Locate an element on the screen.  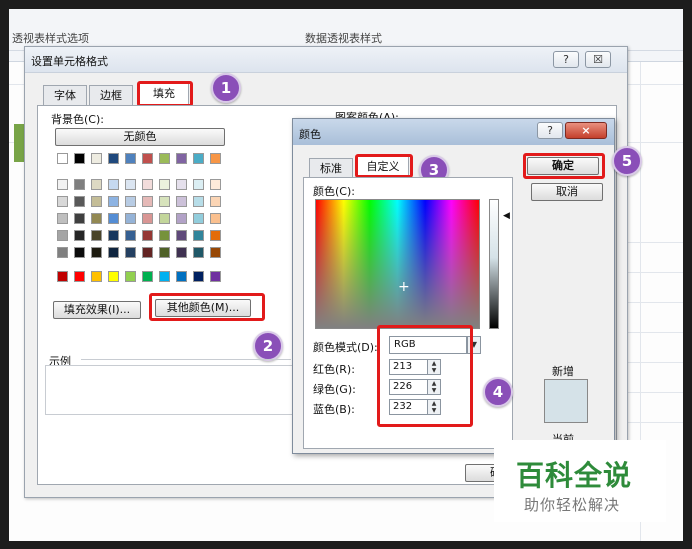
highlight-rgb-fields is located at coordinates (425, 376).